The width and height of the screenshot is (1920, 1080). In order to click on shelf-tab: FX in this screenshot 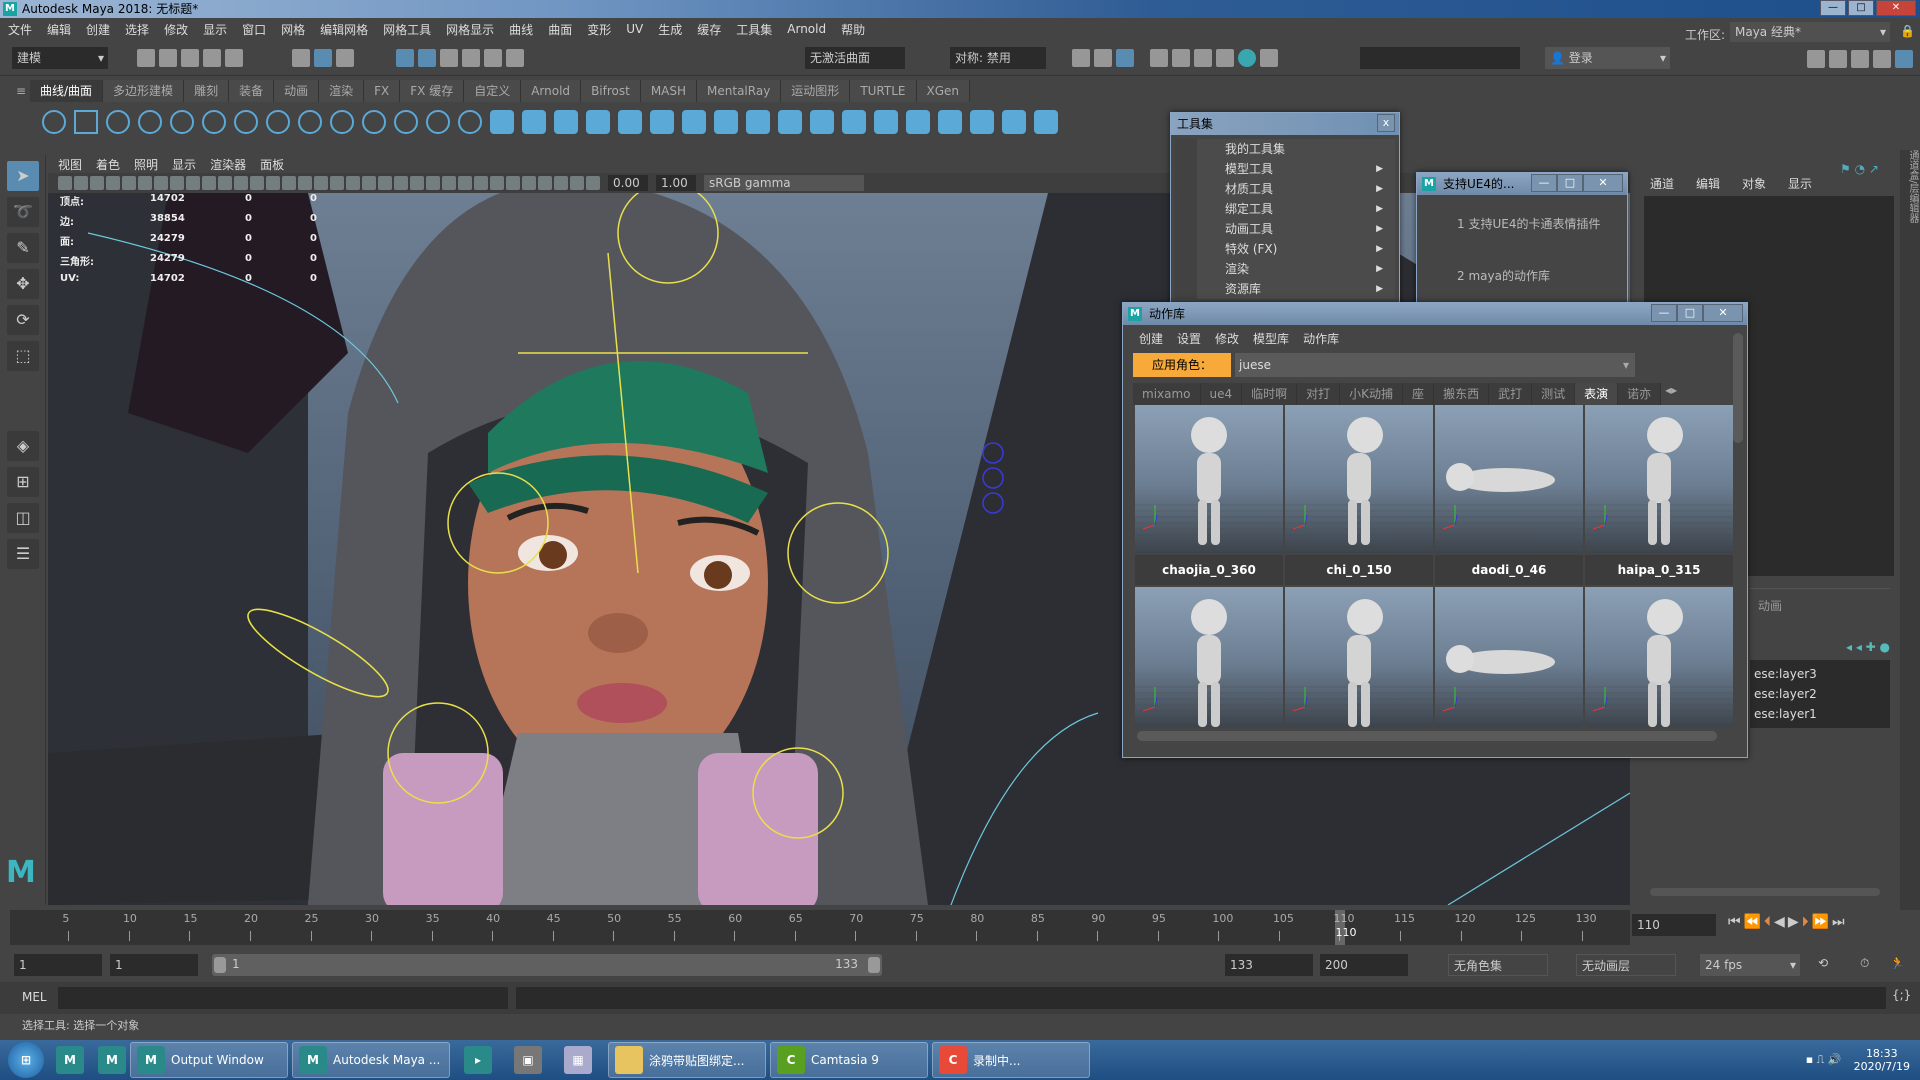, I will do `click(382, 91)`.